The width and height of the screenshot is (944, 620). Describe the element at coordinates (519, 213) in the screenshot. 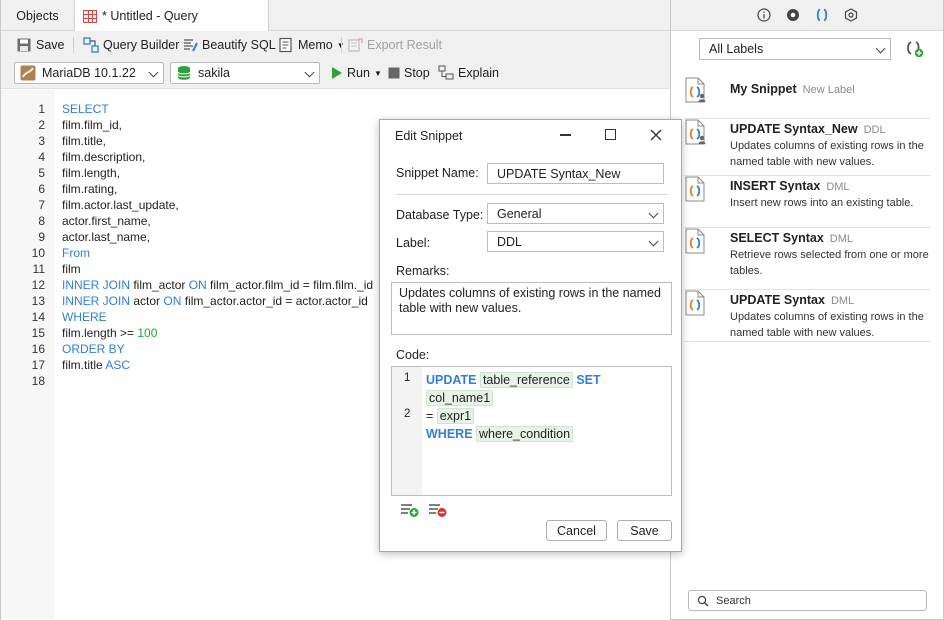

I see `database-type-value: General` at that location.